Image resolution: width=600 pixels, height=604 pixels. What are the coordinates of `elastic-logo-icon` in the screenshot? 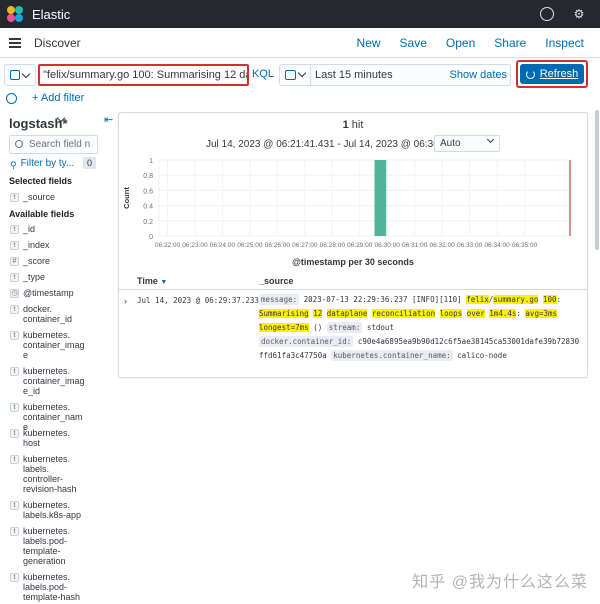 It's located at (15, 14).